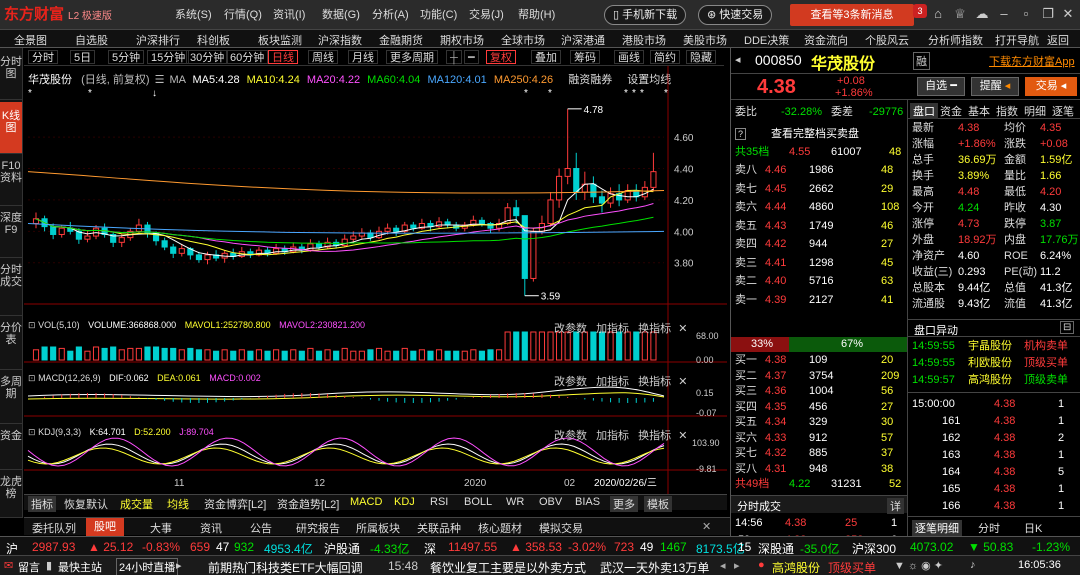 This screenshot has width=1080, height=575. What do you see at coordinates (644, 40) in the screenshot?
I see `nav-hk: 港股市场` at bounding box center [644, 40].